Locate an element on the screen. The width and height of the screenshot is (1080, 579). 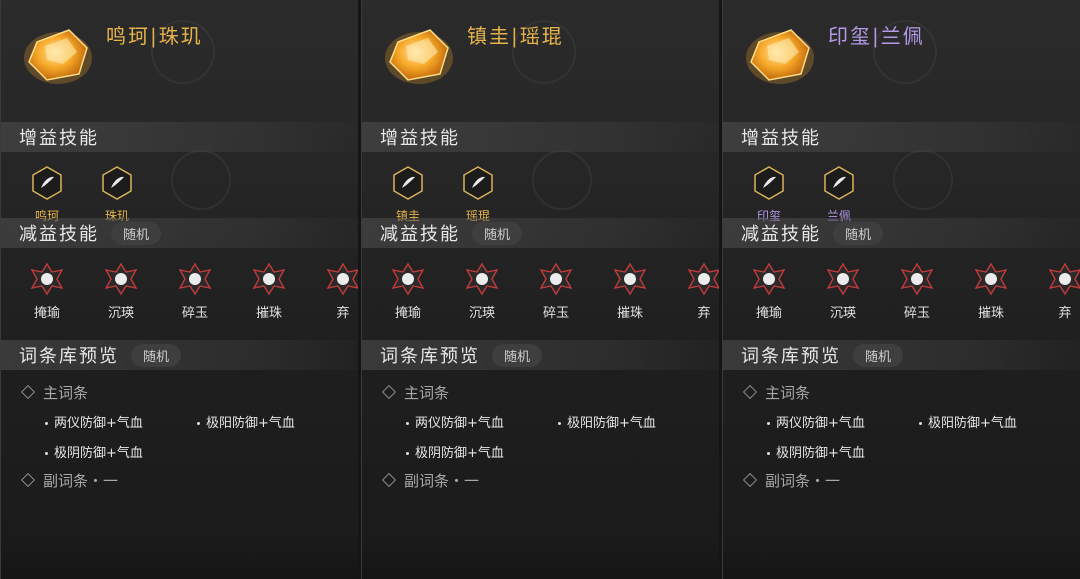
shield-icon is located at coordinates (478, 183).